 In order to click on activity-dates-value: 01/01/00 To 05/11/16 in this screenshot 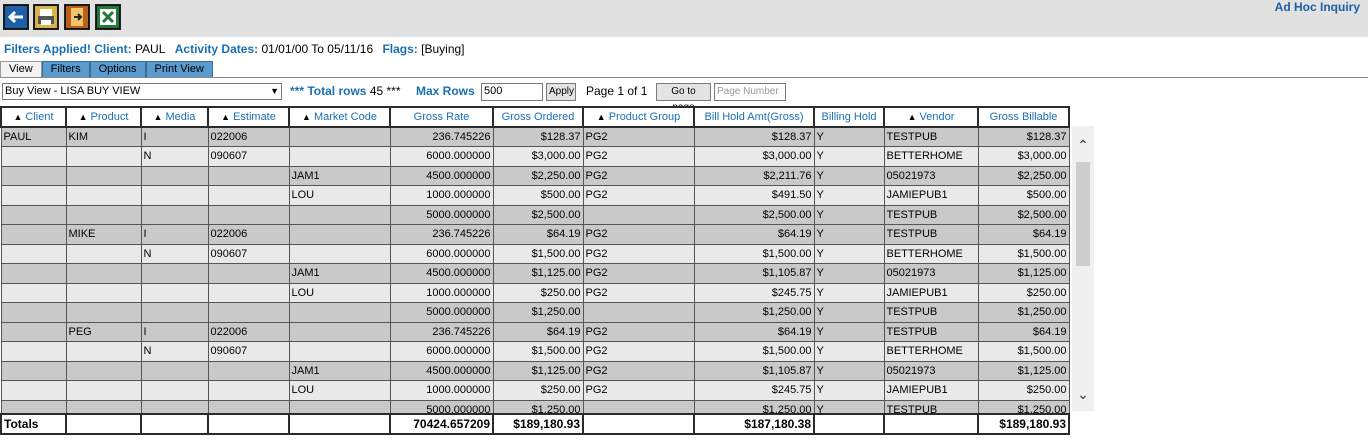, I will do `click(317, 49)`.